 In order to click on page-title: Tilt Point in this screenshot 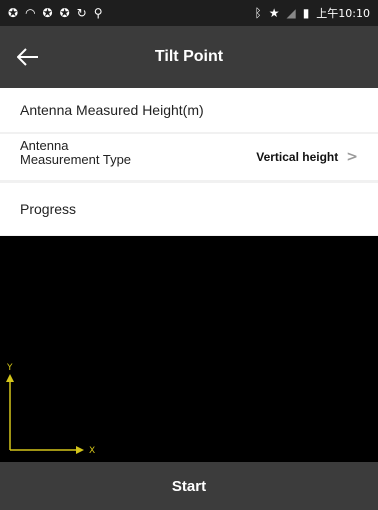, I will do `click(189, 56)`.